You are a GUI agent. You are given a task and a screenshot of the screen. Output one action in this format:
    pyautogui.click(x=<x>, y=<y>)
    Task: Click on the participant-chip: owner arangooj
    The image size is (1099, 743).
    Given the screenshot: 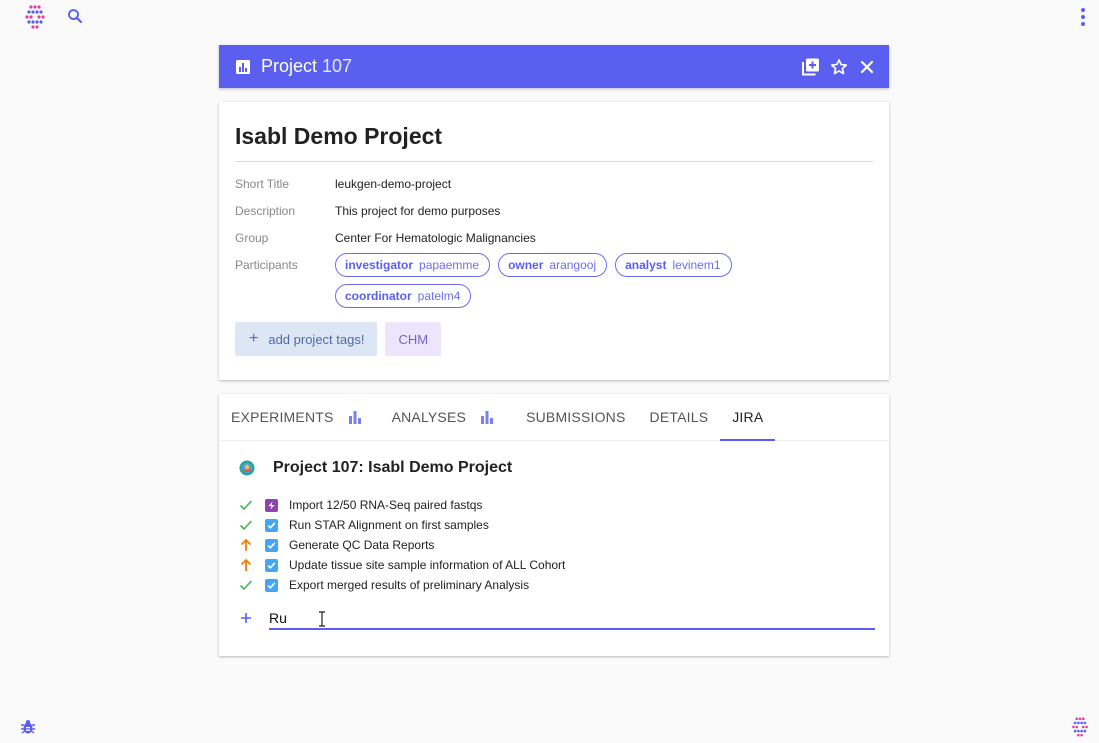 What is the action you would take?
    pyautogui.click(x=553, y=265)
    